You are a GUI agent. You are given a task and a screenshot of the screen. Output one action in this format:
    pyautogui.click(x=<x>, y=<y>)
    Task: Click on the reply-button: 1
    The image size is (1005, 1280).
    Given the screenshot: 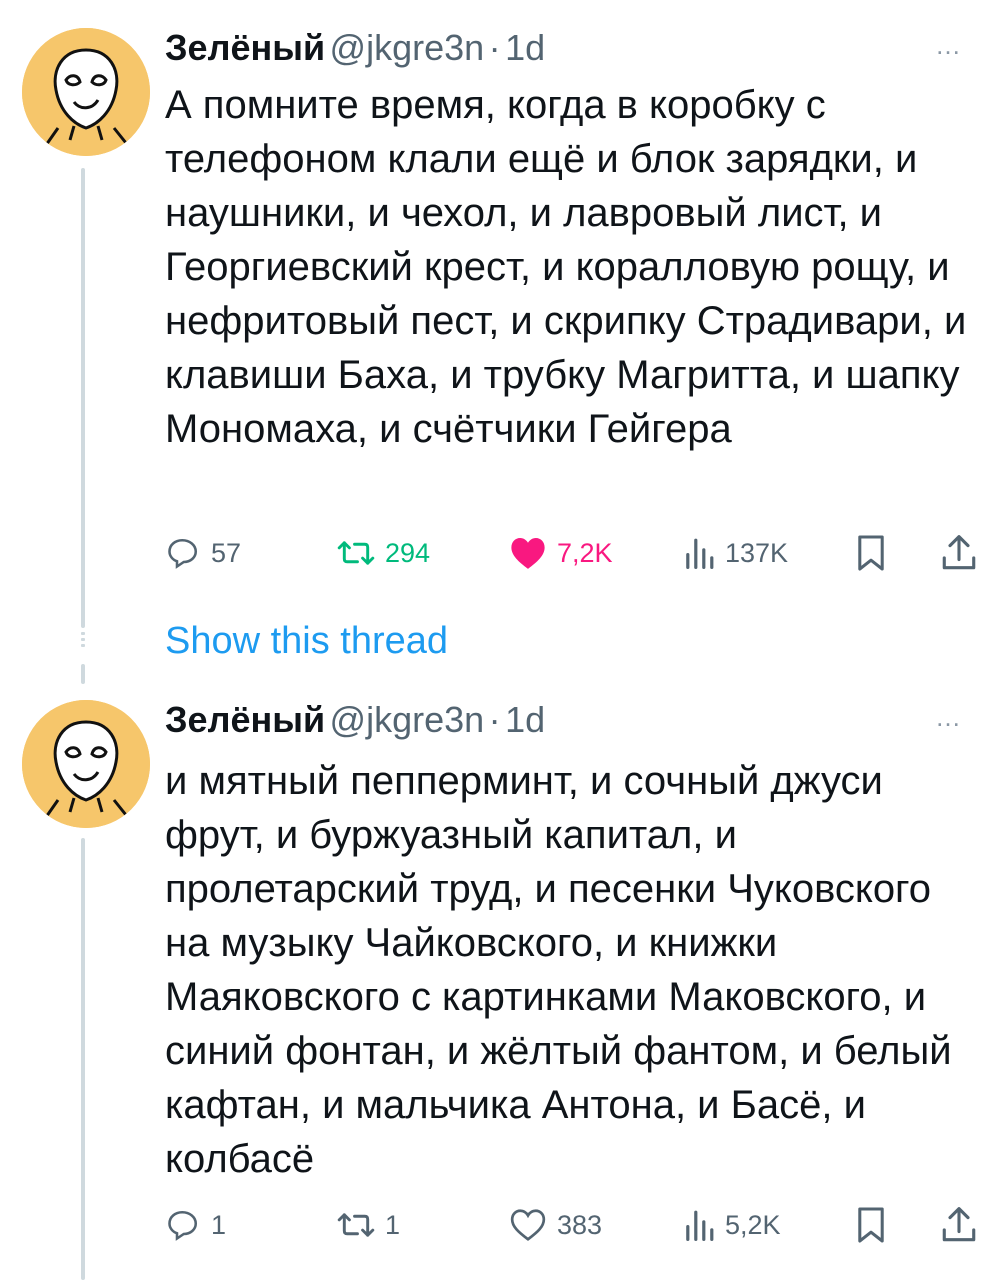 What is the action you would take?
    pyautogui.click(x=195, y=1225)
    